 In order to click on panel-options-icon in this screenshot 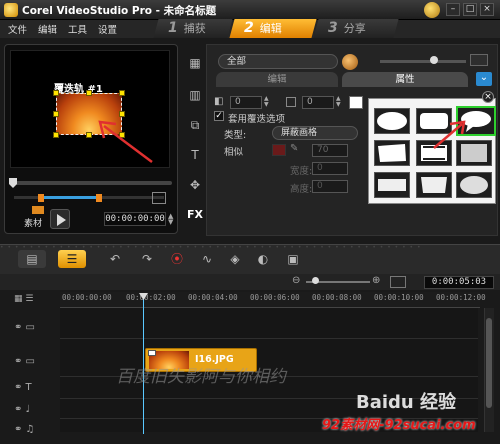, I will do `click(479, 60)`.